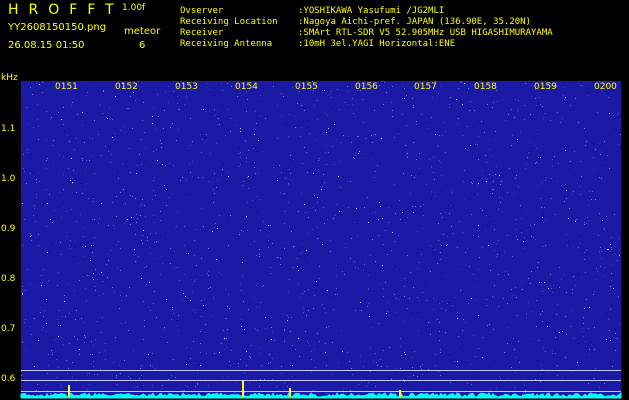  What do you see at coordinates (312, 11) in the screenshot?
I see `info-row-observer: Ovserver:YOSHIKAWA Yasufumi /JG2MLI` at bounding box center [312, 11].